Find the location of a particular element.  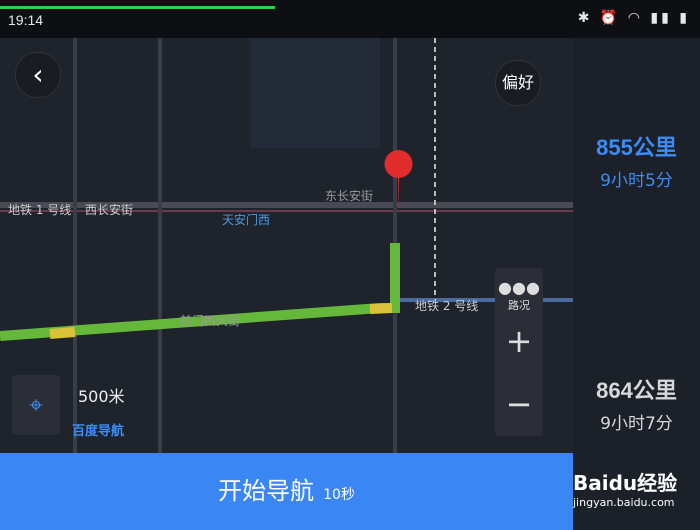

locate-button: ⌖ is located at coordinates (36, 405).